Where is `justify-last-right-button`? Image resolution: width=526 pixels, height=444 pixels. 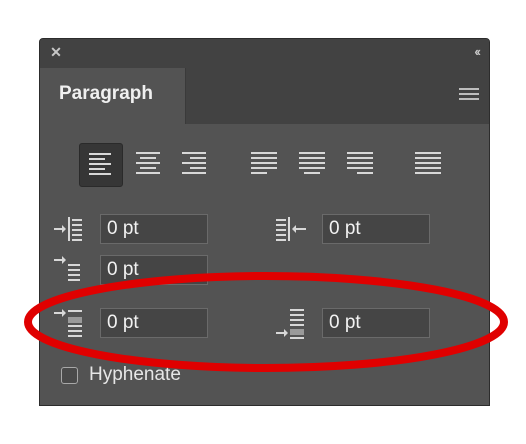 justify-last-right-button is located at coordinates (360, 165).